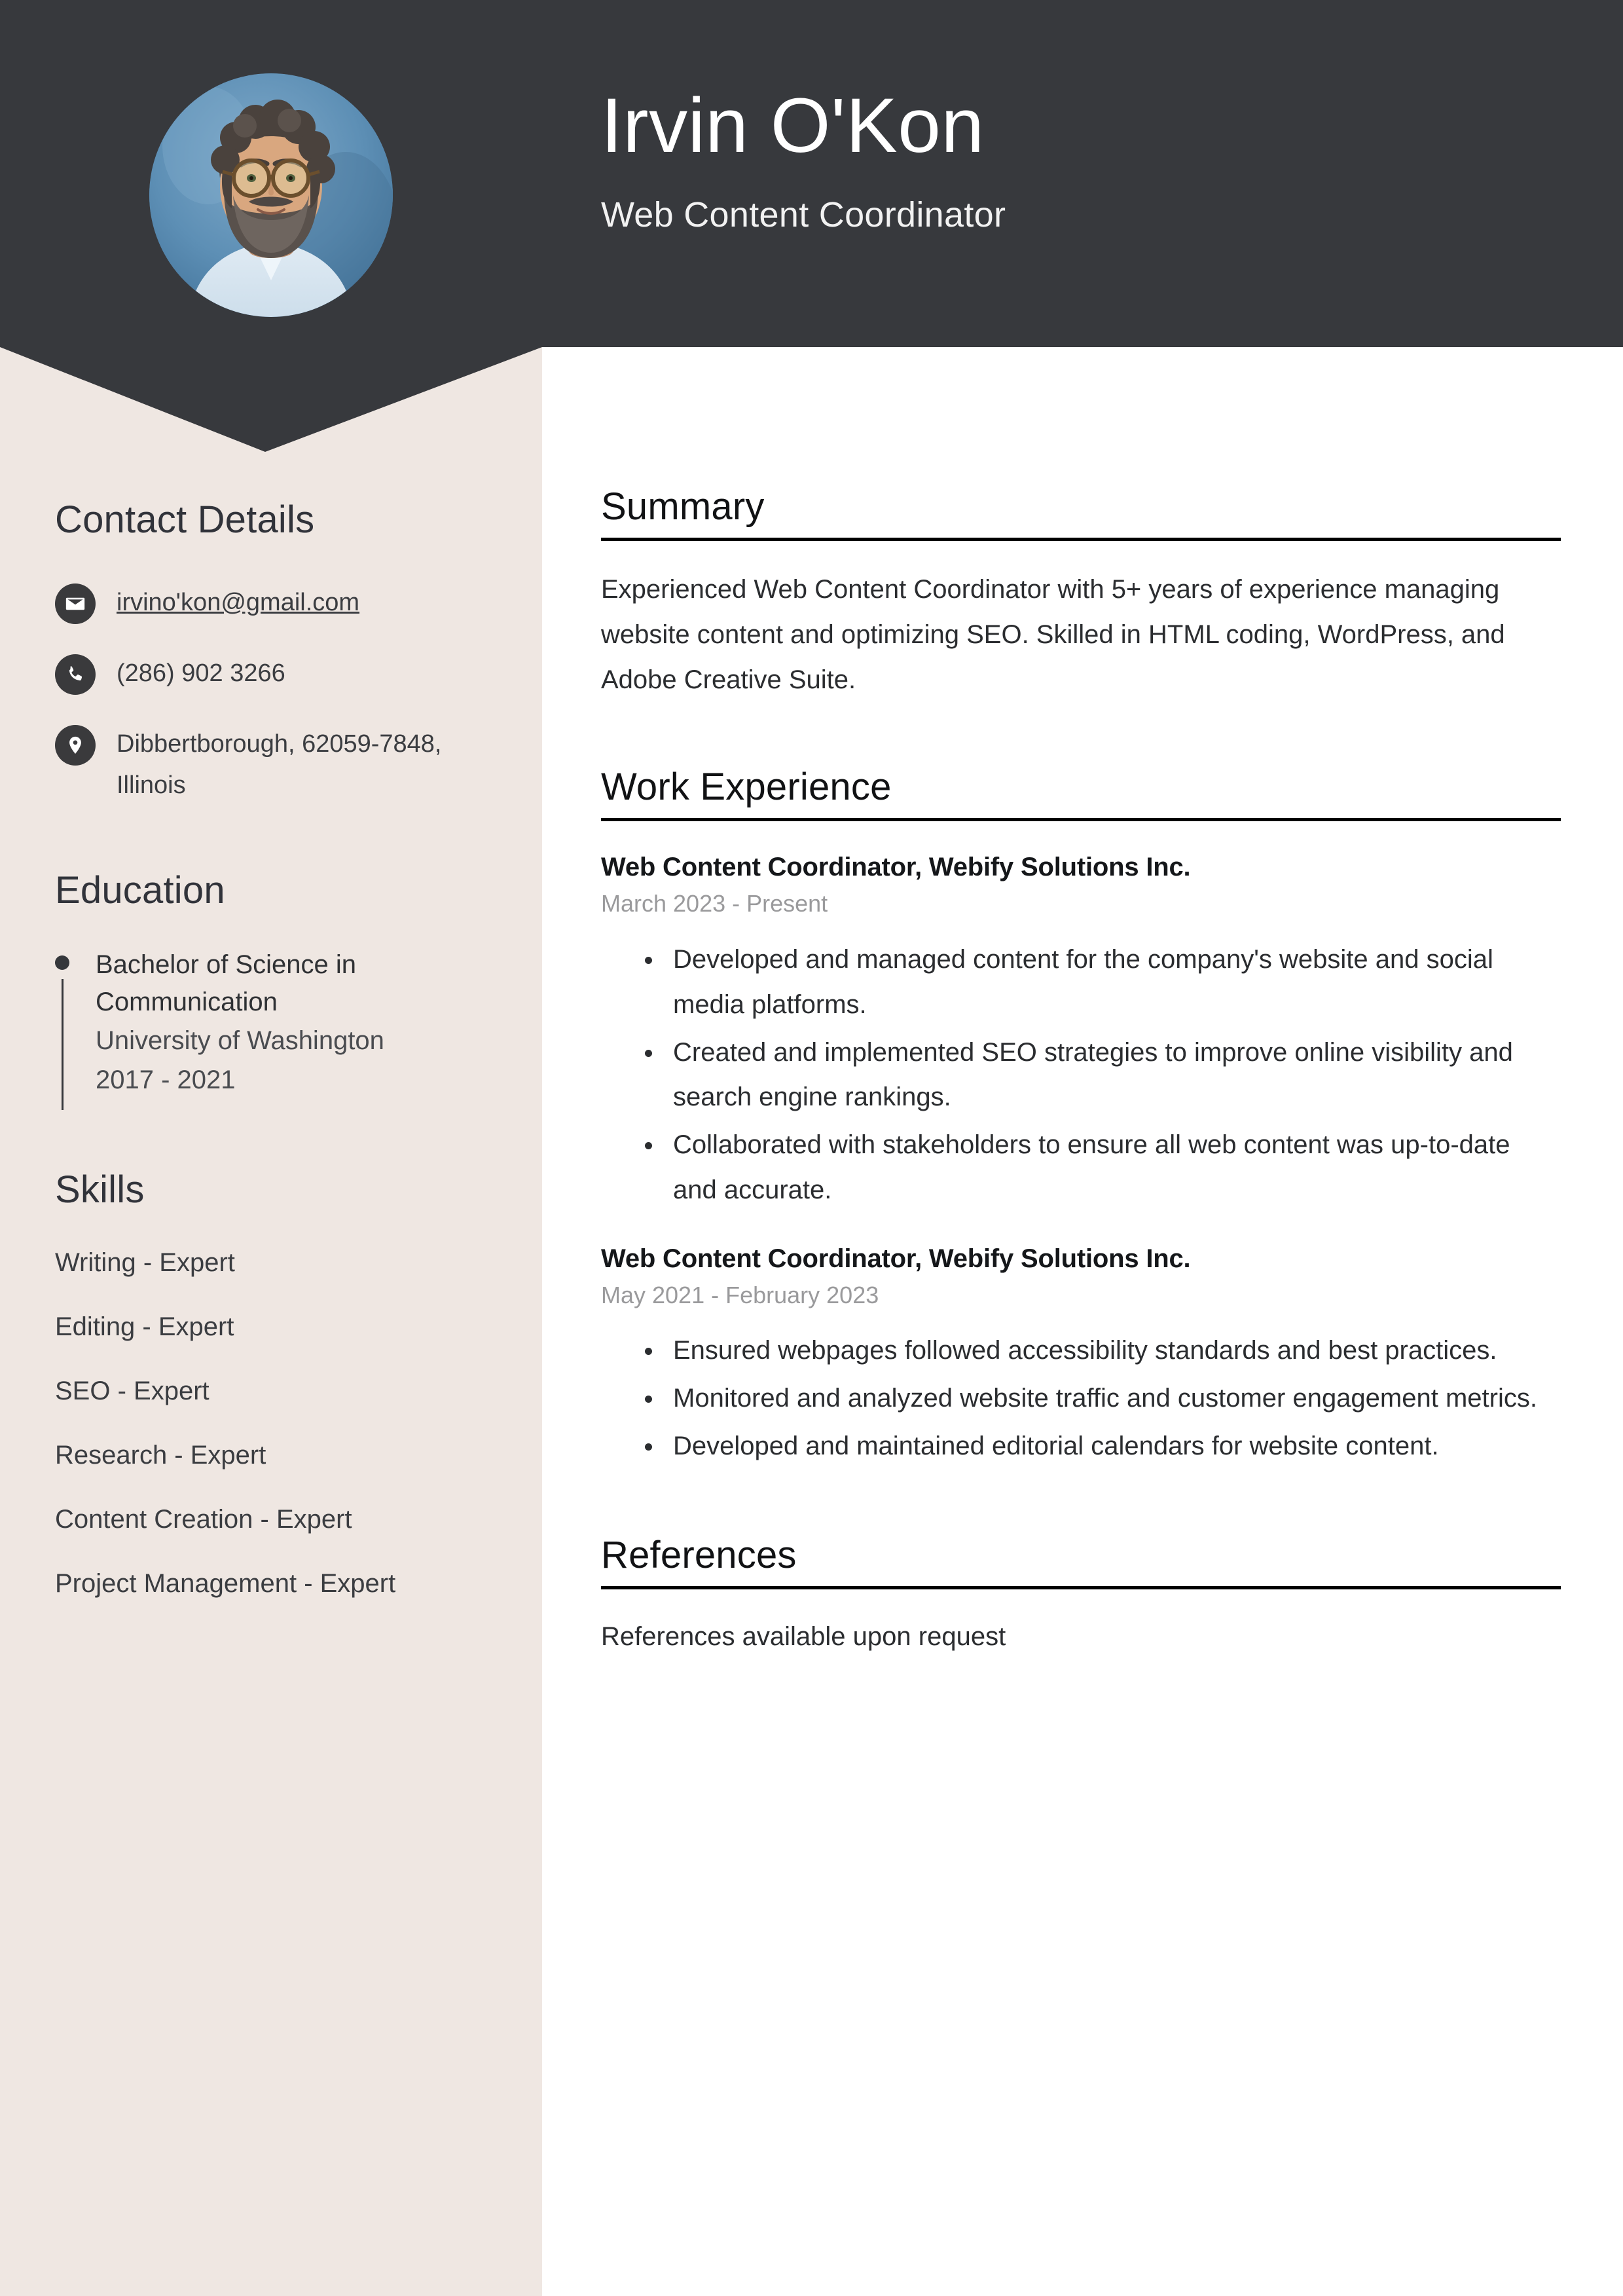 The image size is (1623, 2296). What do you see at coordinates (144, 1327) in the screenshot?
I see `skill-item: Editing - Expert` at bounding box center [144, 1327].